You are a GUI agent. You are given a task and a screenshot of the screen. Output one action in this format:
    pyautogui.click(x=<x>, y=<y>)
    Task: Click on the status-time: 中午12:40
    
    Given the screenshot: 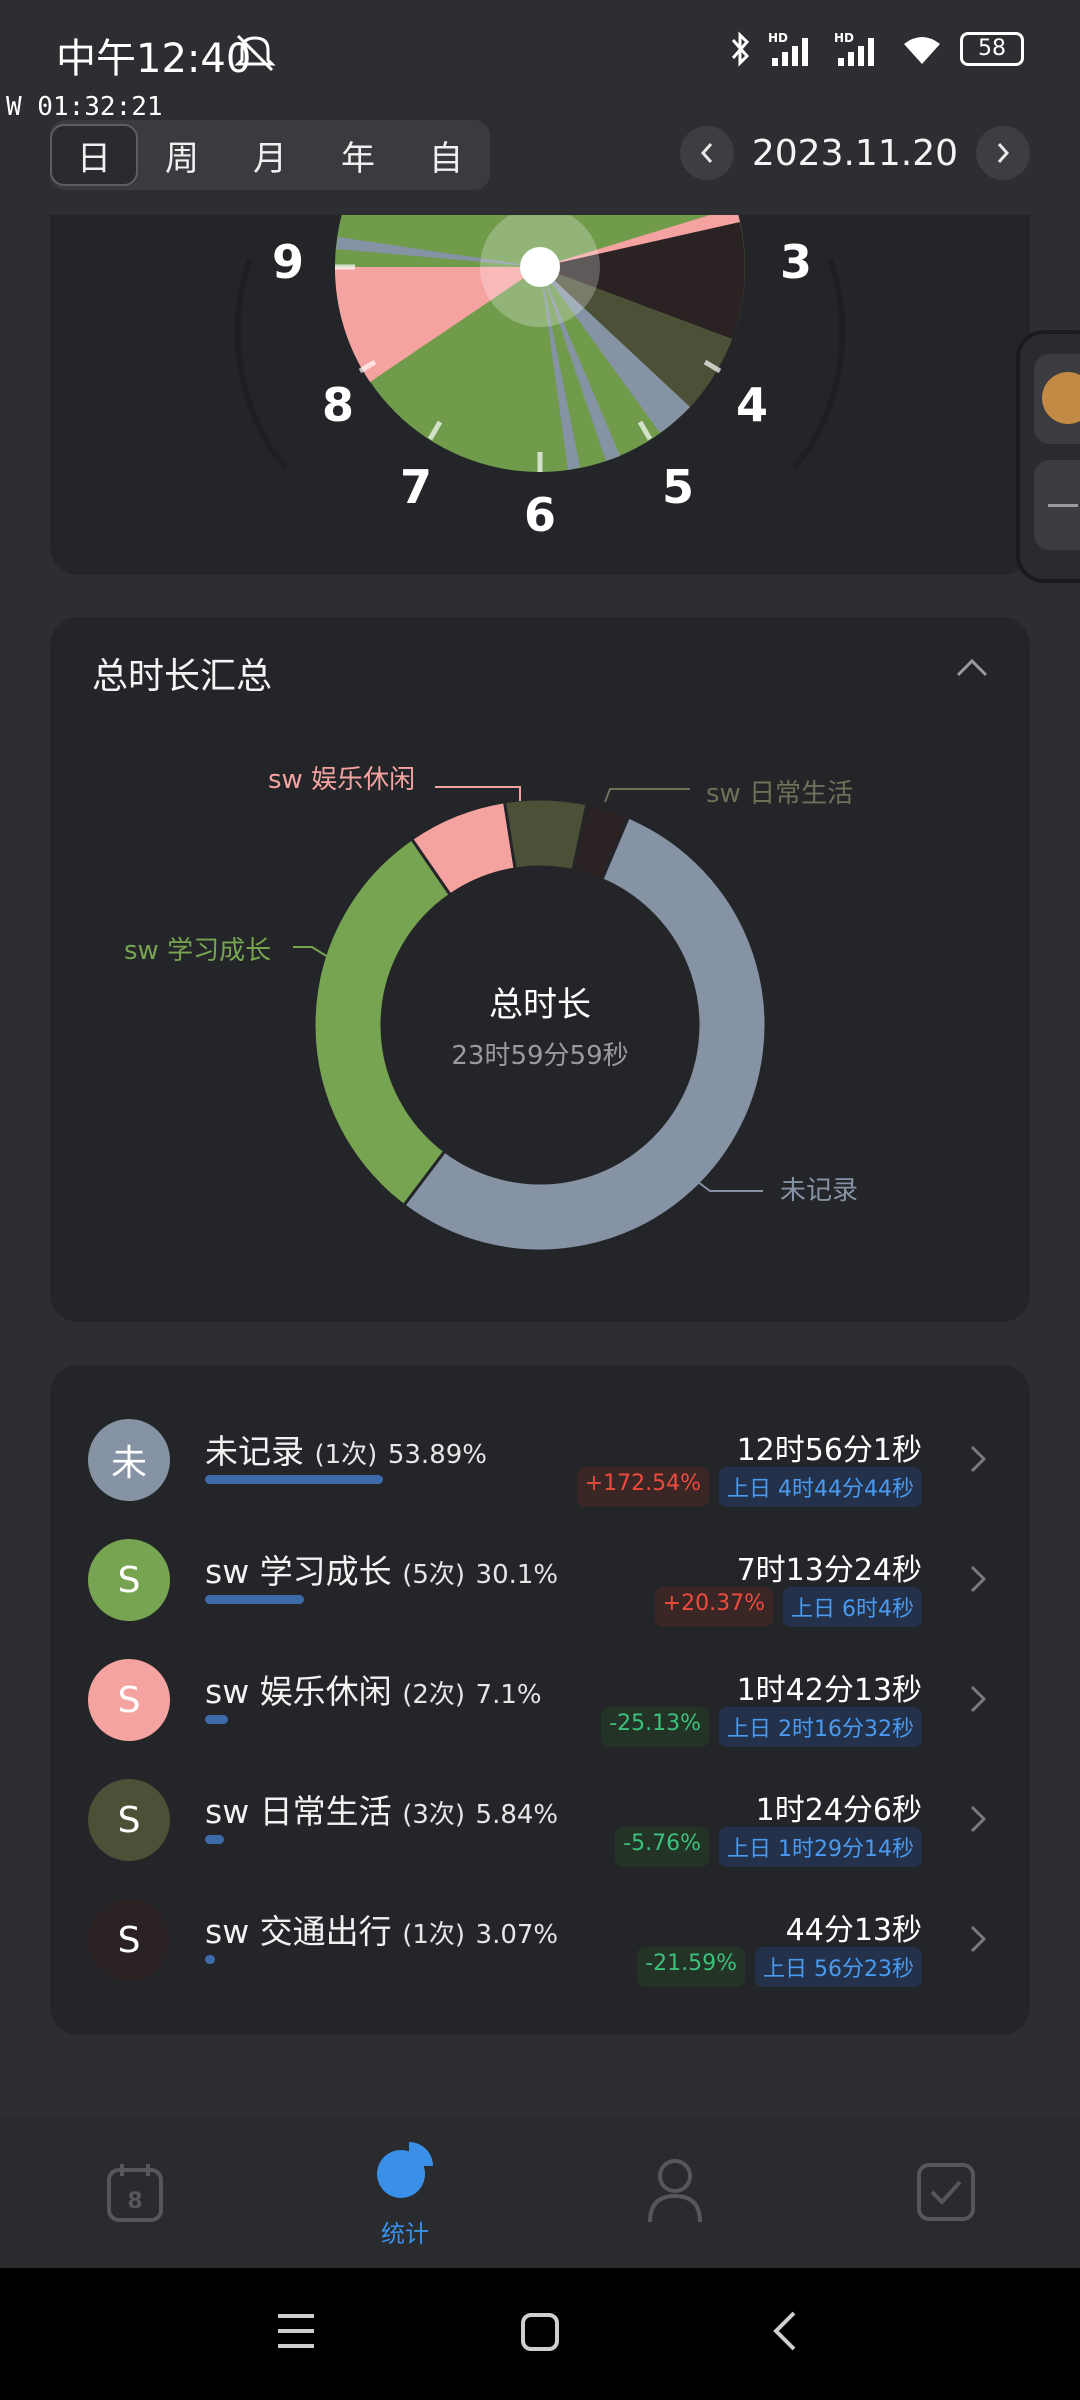 What is the action you would take?
    pyautogui.click(x=154, y=59)
    